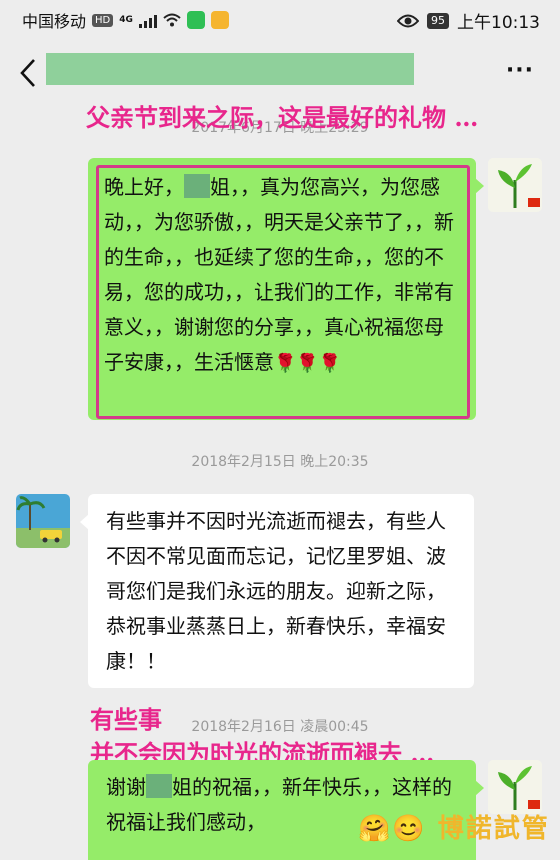 The height and width of the screenshot is (860, 560). I want to click on message-text: 谢谢, so click(126, 787).